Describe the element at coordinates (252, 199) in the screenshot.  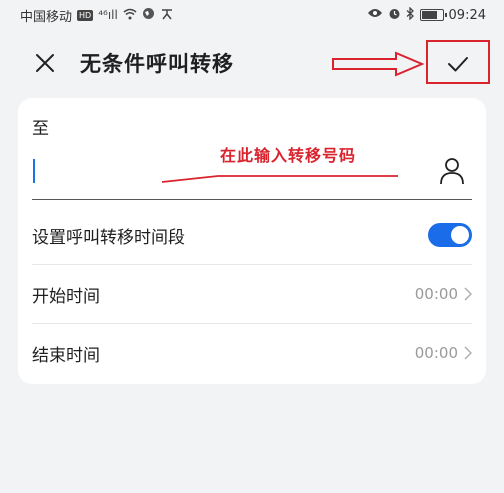
I see `input-underline` at that location.